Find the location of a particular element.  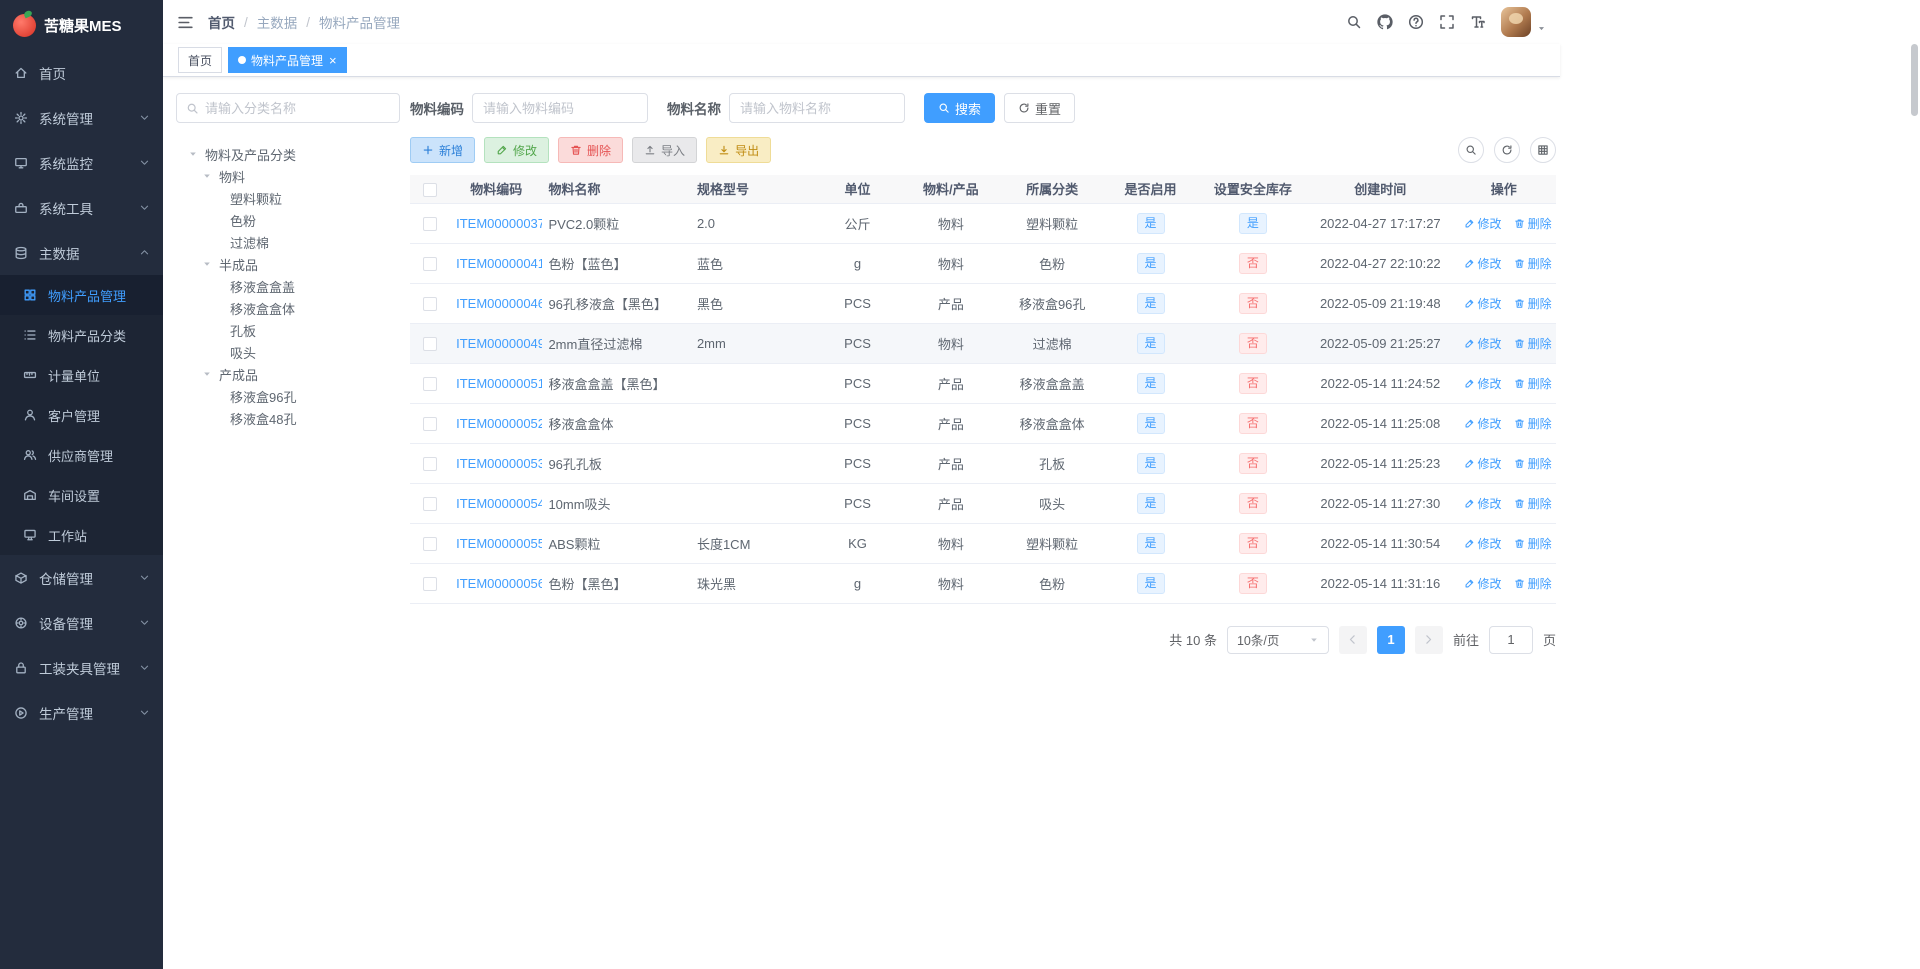

material-code-link: ITEM00000037 is located at coordinates (499, 223).